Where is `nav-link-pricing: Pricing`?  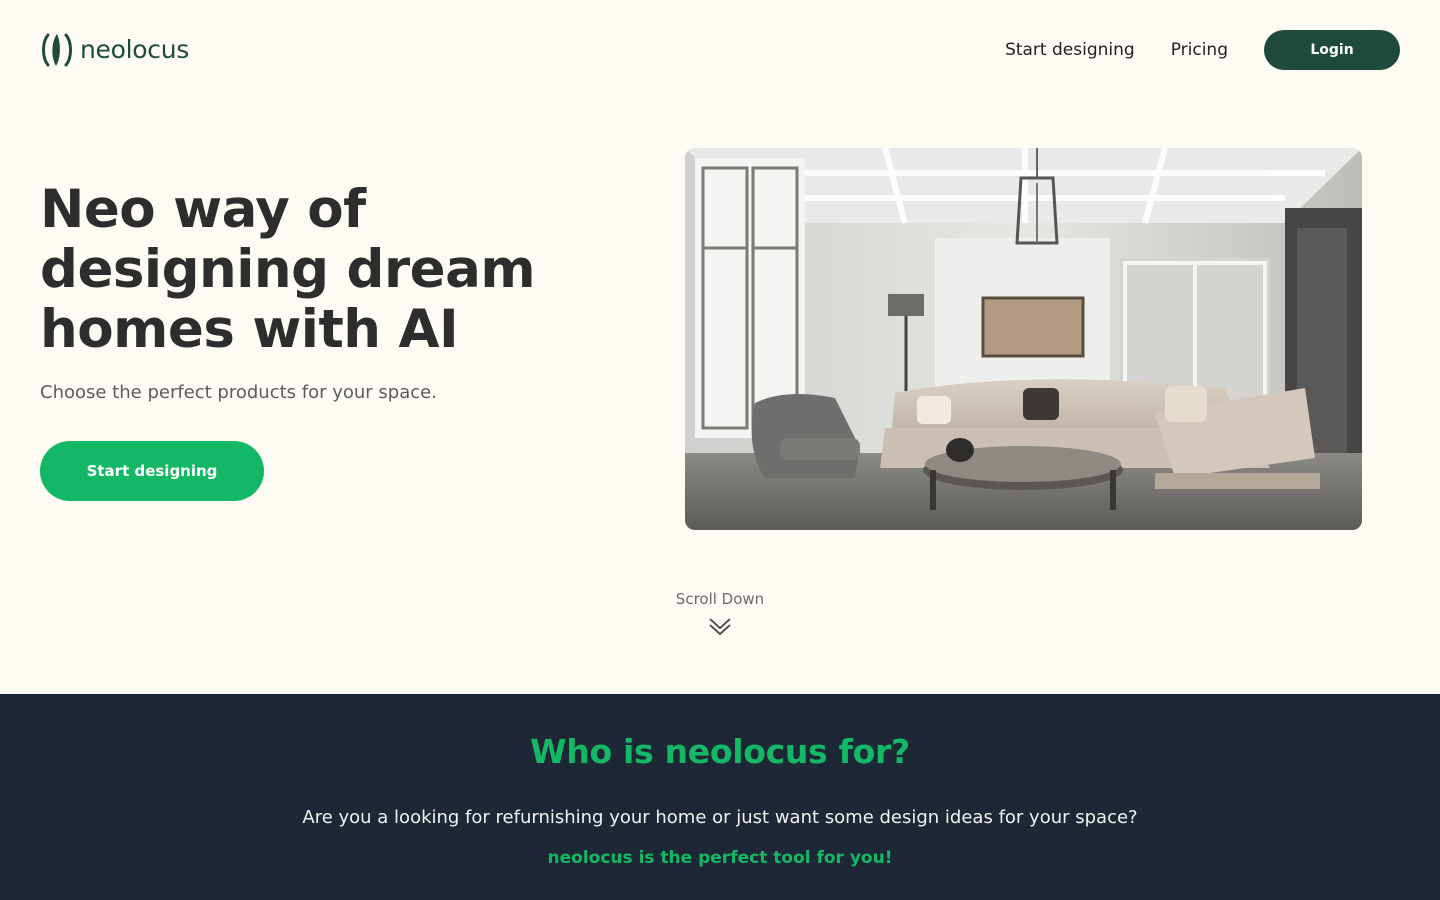
nav-link-pricing: Pricing is located at coordinates (1199, 50).